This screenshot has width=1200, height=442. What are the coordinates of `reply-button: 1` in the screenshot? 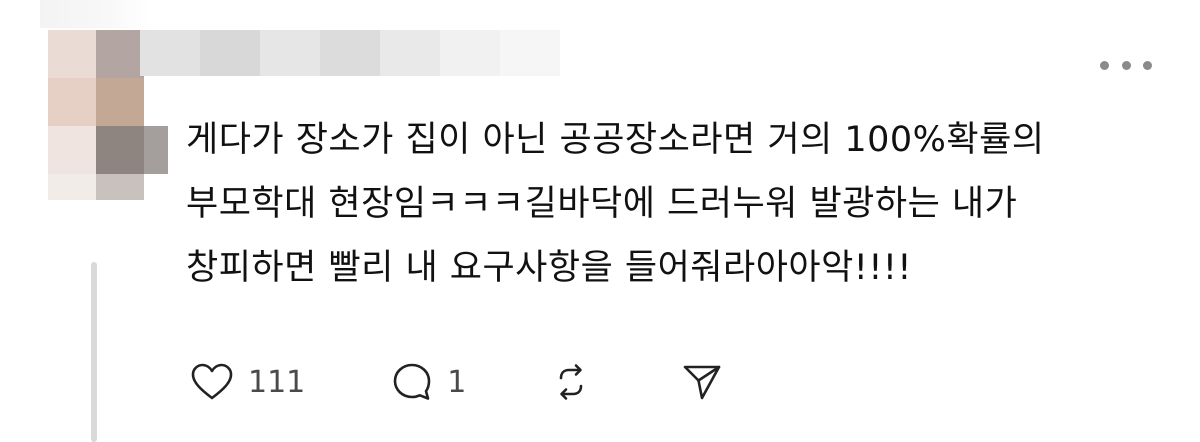 It's located at (428, 382).